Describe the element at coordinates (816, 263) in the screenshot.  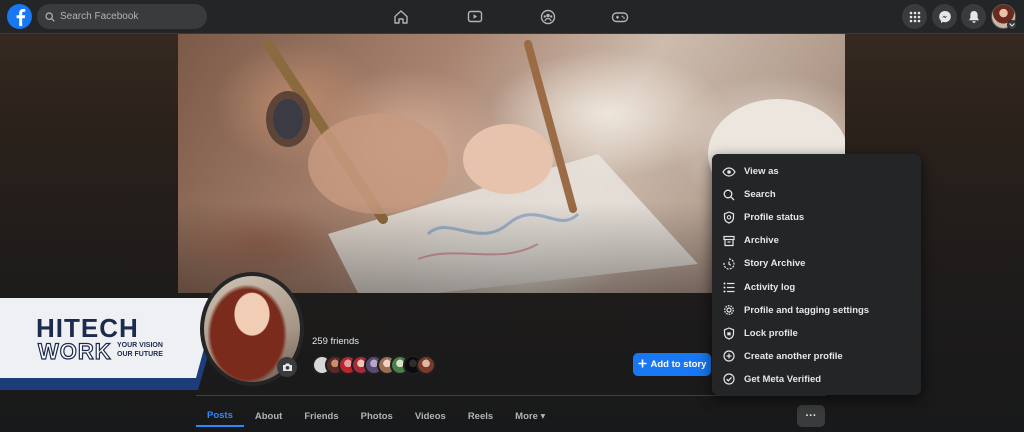
I see `menu-item-story-archive: Story Archive` at that location.